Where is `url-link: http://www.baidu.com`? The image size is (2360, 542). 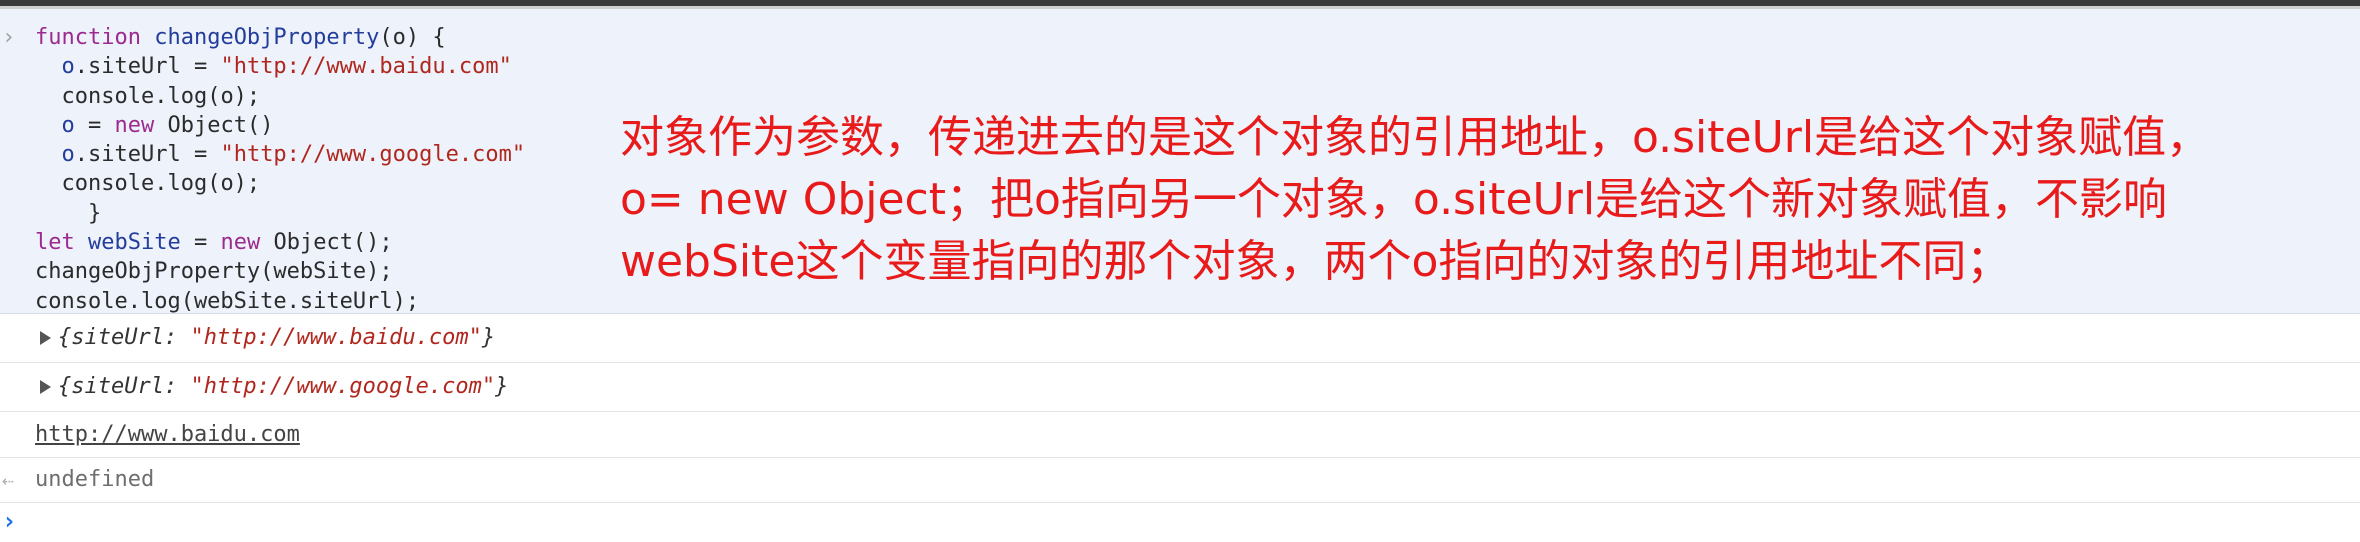 url-link: http://www.baidu.com is located at coordinates (167, 434).